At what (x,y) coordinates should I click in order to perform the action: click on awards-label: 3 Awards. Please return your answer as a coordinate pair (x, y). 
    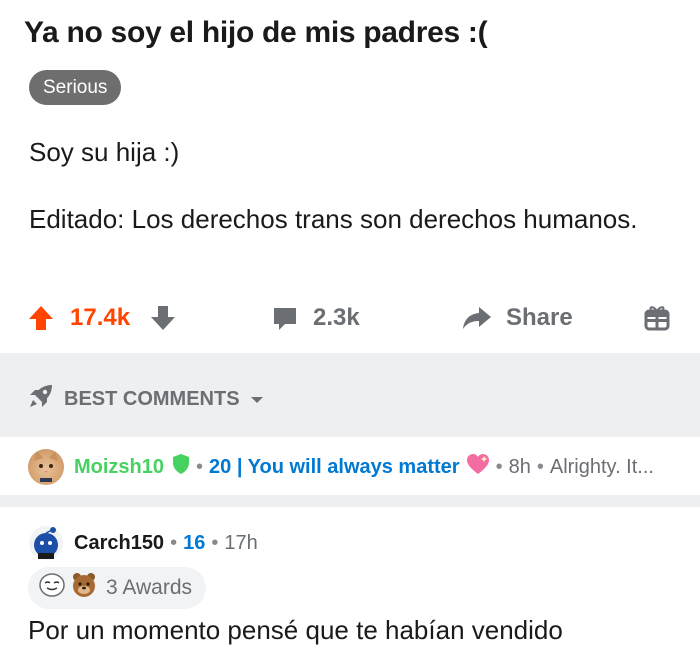
    Looking at the image, I should click on (149, 587).